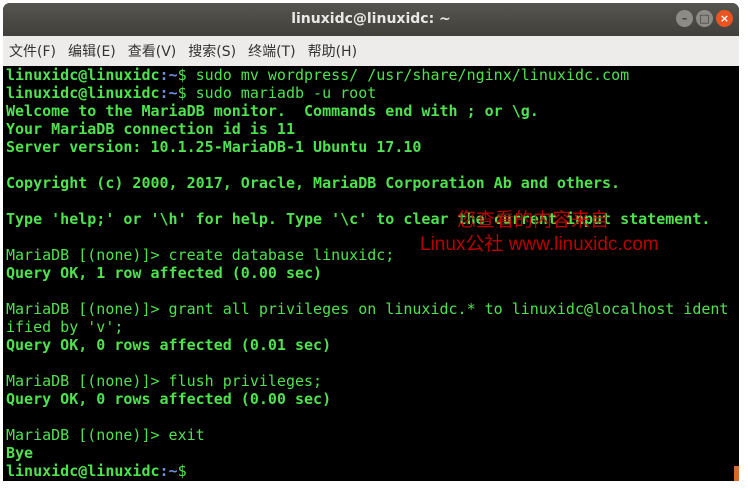  What do you see at coordinates (369, 471) in the screenshot?
I see `terminal-line: linuxidc@linuxidc:~$` at bounding box center [369, 471].